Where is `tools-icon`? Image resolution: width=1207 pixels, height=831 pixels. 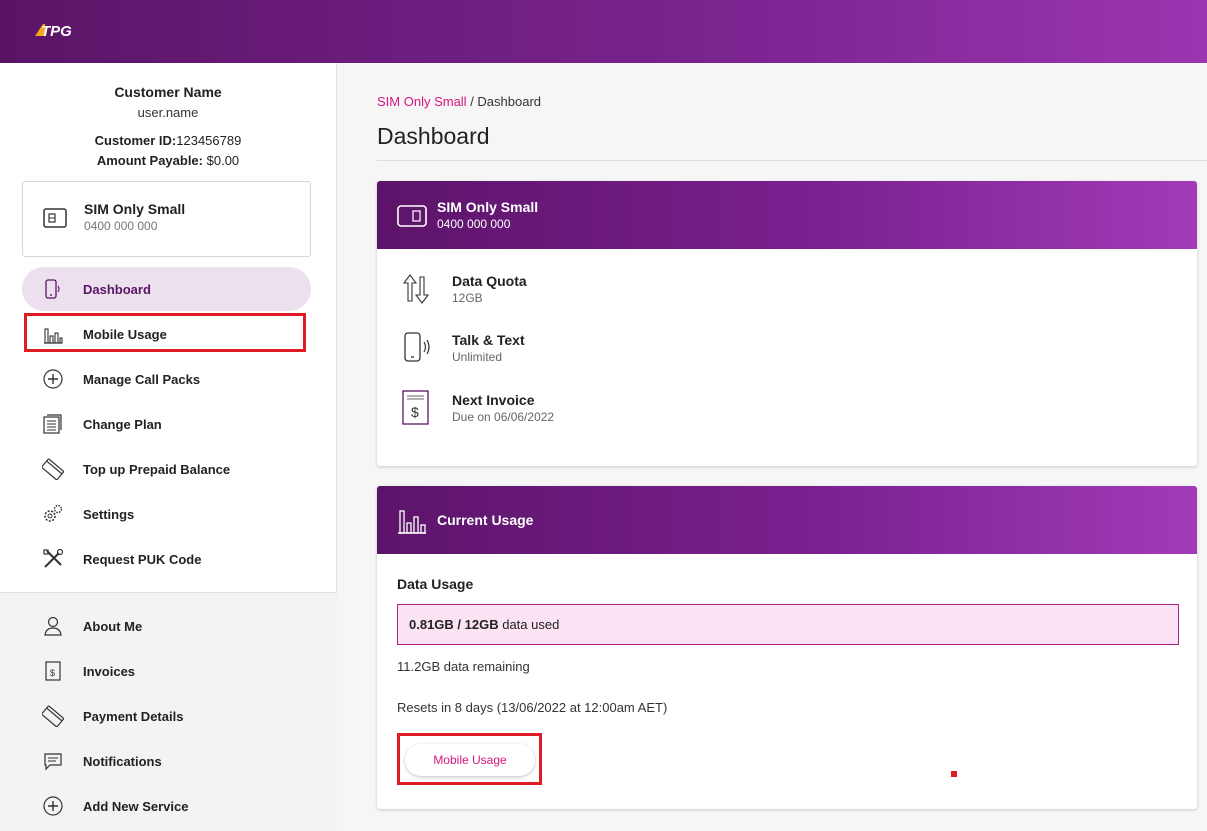
tools-icon is located at coordinates (53, 558).